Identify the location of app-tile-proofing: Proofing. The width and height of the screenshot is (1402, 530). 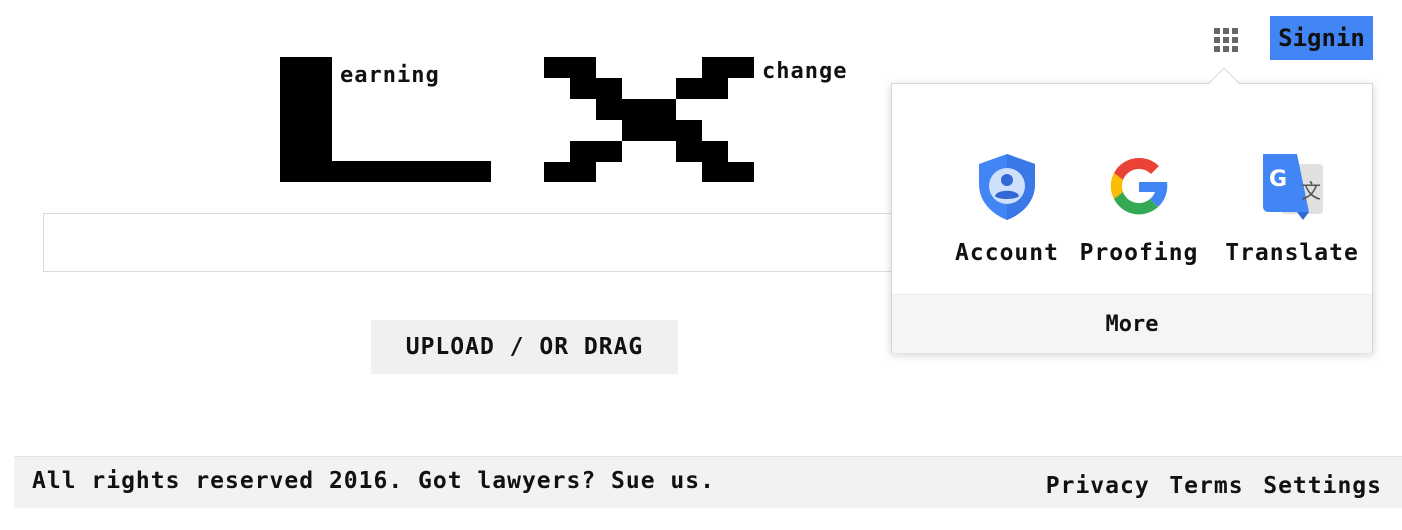
(1139, 214).